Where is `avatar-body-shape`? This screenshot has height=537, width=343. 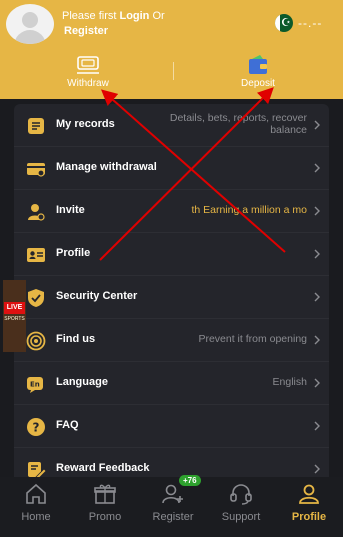
avatar-body-shape is located at coordinates (30, 37).